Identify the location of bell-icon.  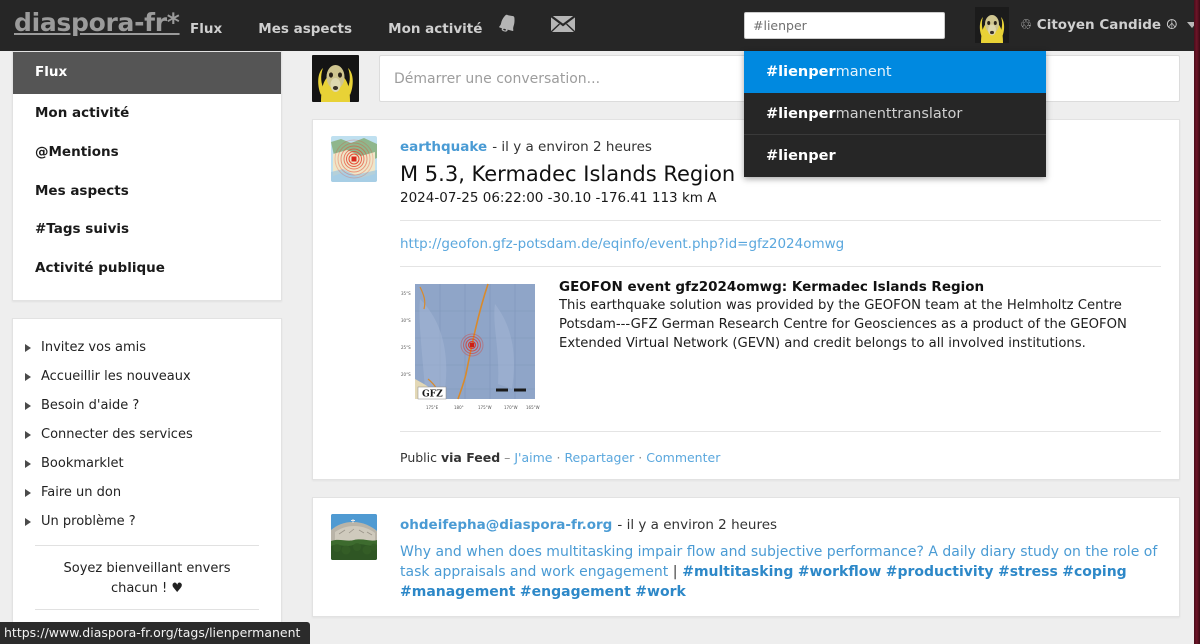
(508, 26).